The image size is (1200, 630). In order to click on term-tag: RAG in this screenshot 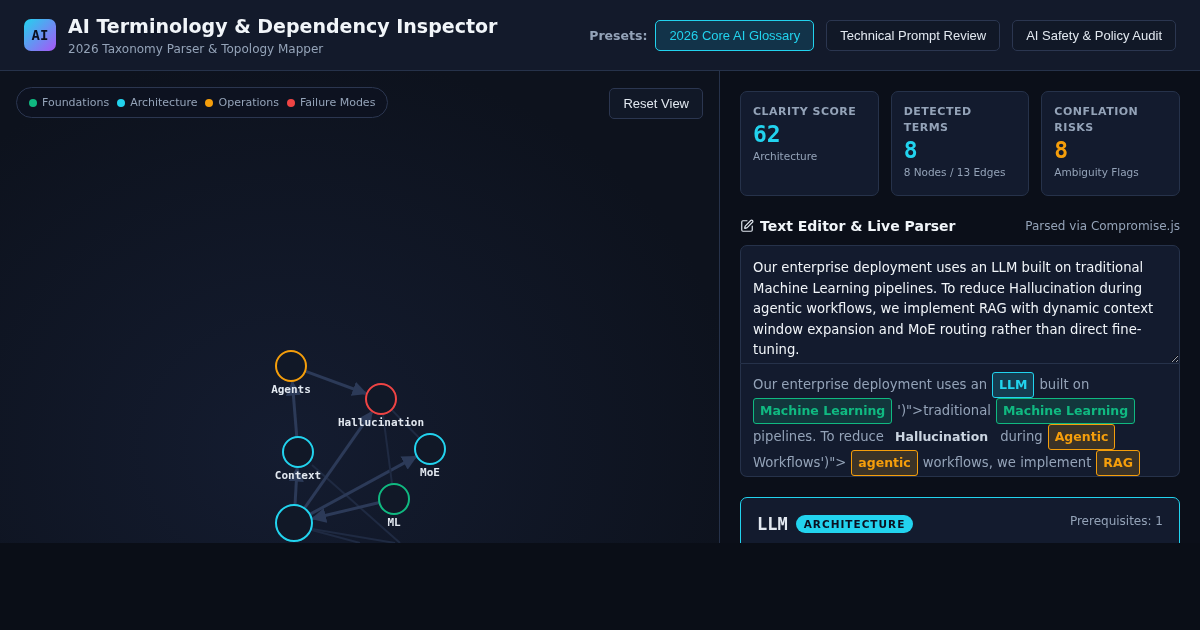, I will do `click(1118, 463)`.